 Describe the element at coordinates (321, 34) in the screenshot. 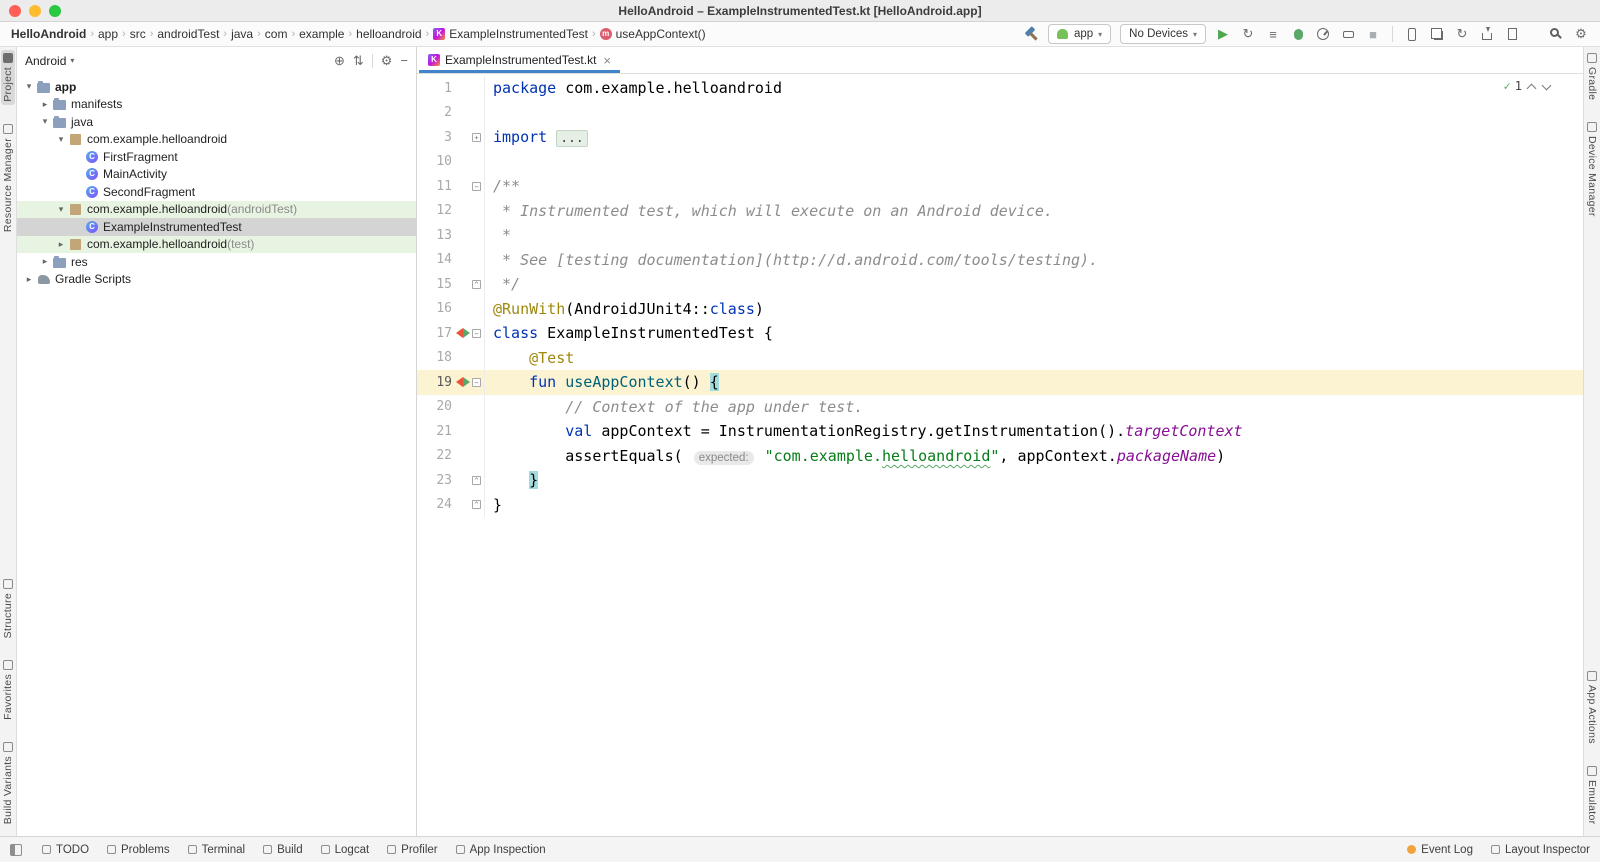

I see `breadcrumb-item: example` at that location.